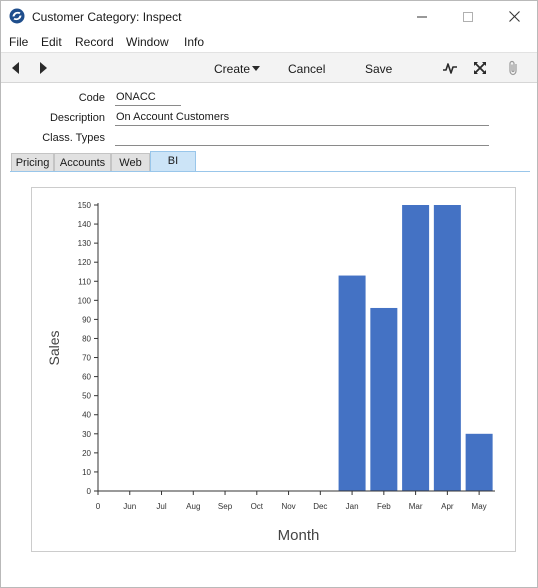 This screenshot has width=538, height=588. Describe the element at coordinates (384, 399) in the screenshot. I see `bar-feb` at that location.